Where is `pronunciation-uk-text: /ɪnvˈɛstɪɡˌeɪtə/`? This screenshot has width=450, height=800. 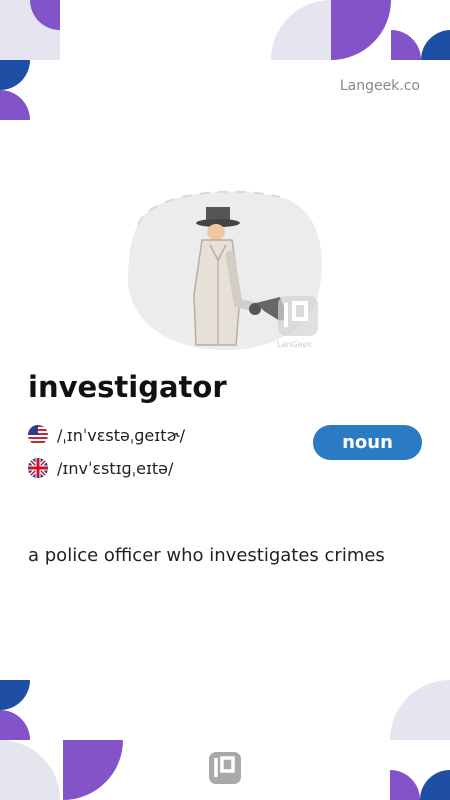
pronunciation-uk-text: /ɪnvˈɛstɪɡˌeɪtə/ is located at coordinates (115, 468).